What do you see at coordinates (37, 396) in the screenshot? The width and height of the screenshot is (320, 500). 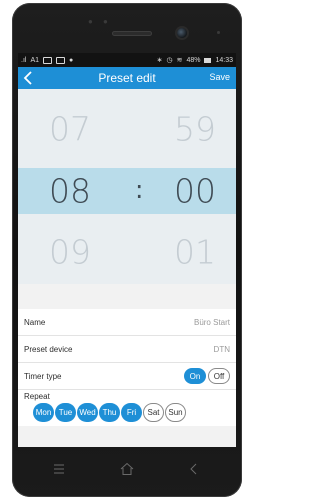 I see `repeat-label: Repeat` at bounding box center [37, 396].